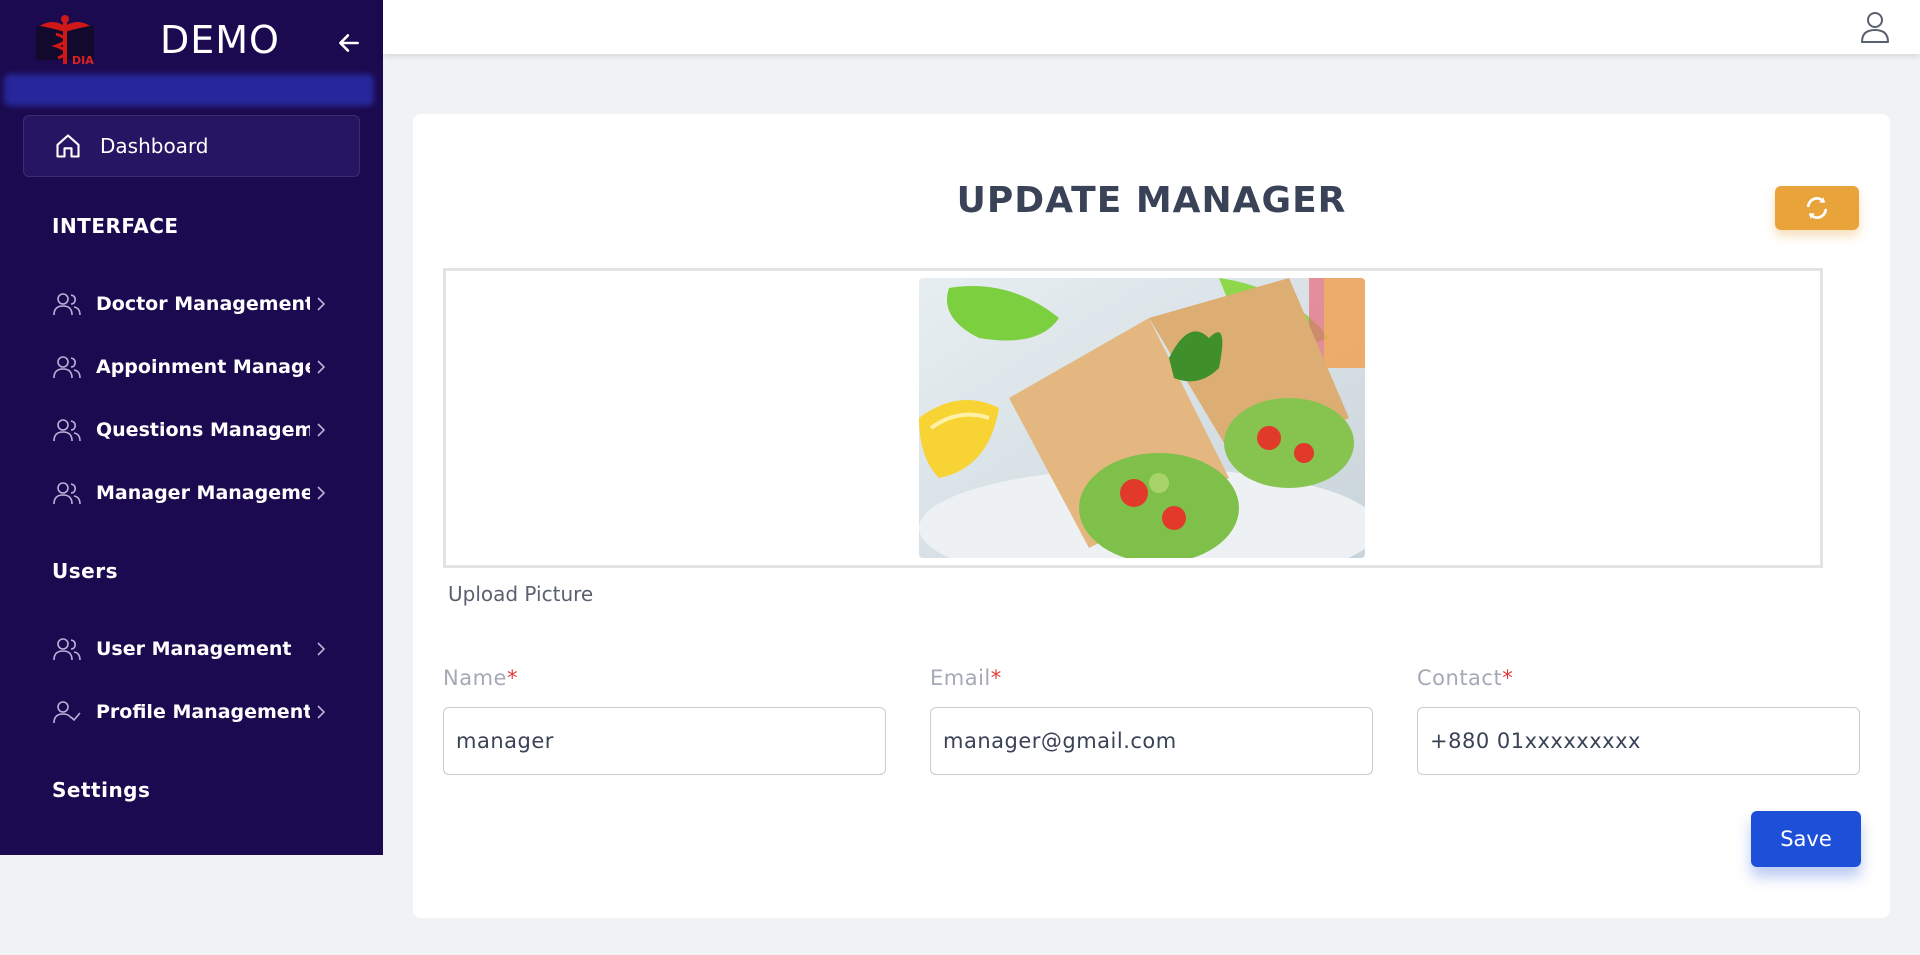 This screenshot has height=955, width=1920. What do you see at coordinates (520, 594) in the screenshot?
I see `upload-picture-label: Upload Picture` at bounding box center [520, 594].